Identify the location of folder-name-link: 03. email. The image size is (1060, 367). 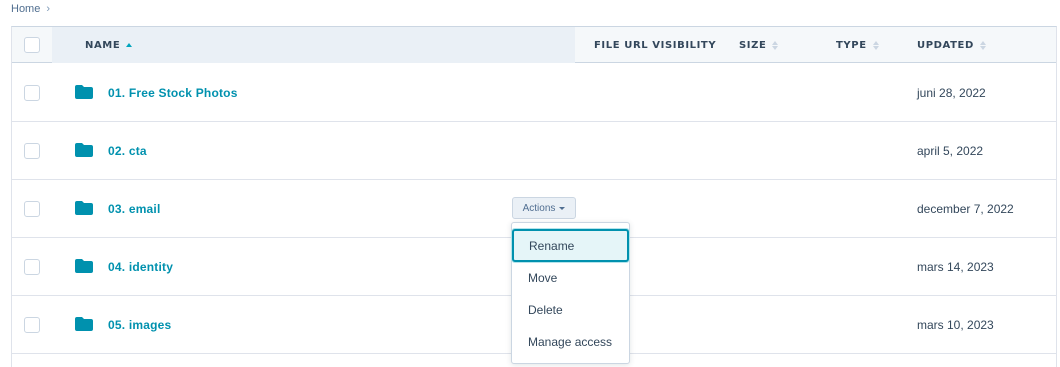
(134, 209).